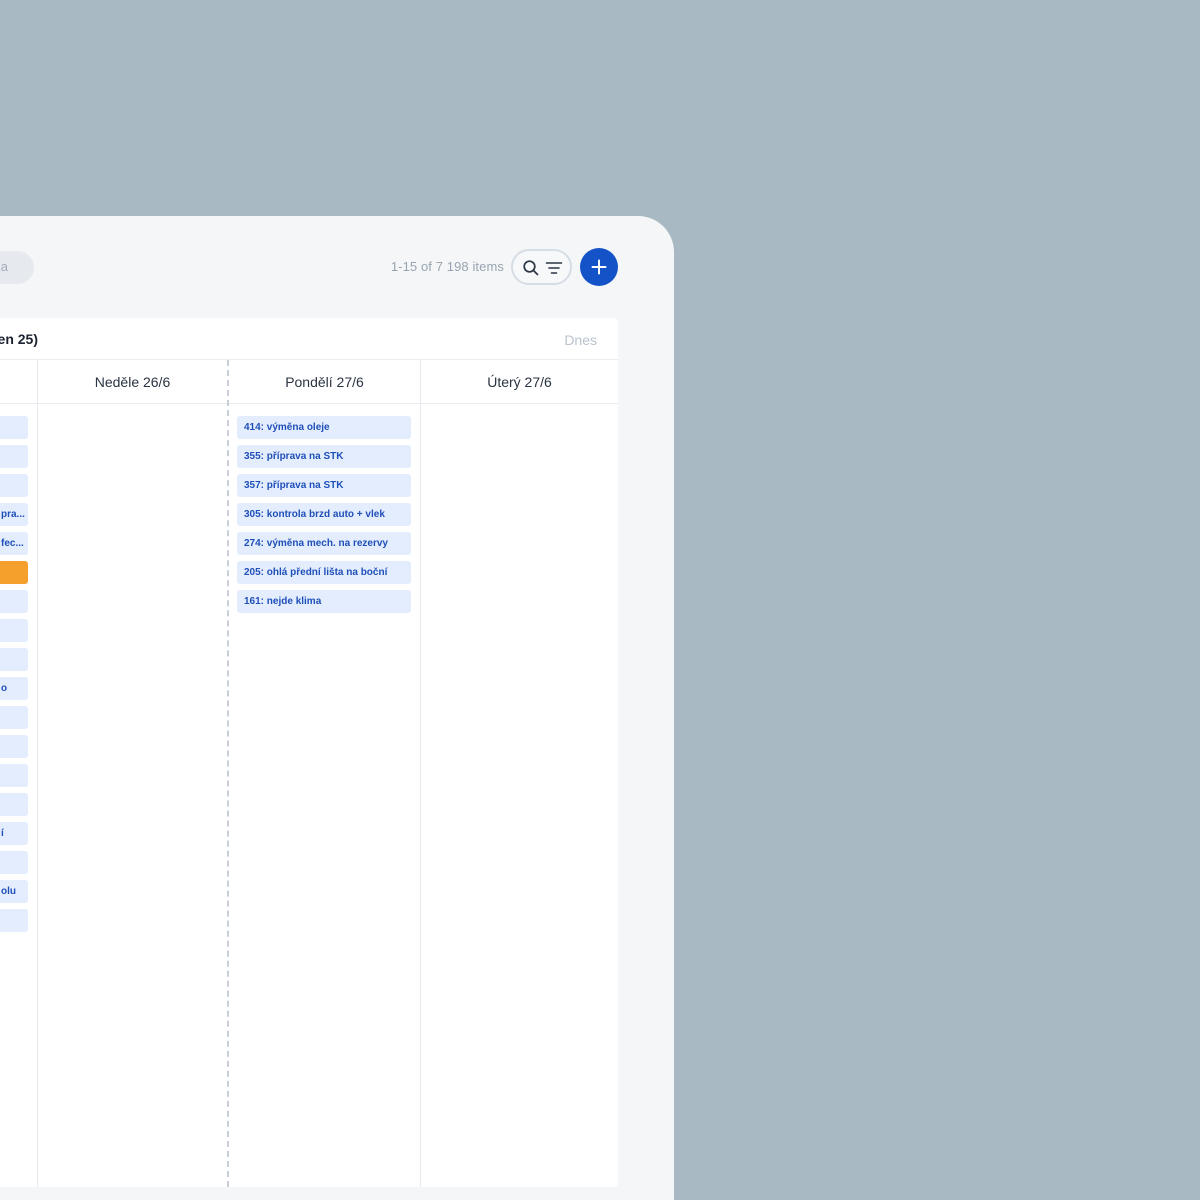 This screenshot has width=1200, height=1200. Describe the element at coordinates (580, 340) in the screenshot. I see `today-button: Dnes` at that location.